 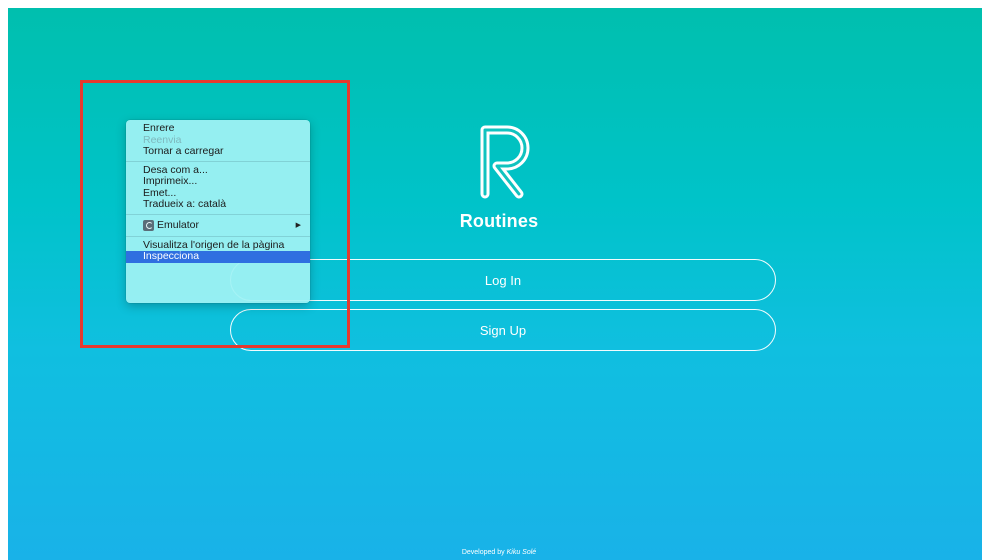 I want to click on footer-credit: Developed by Kiku Solé, so click(x=495, y=552).